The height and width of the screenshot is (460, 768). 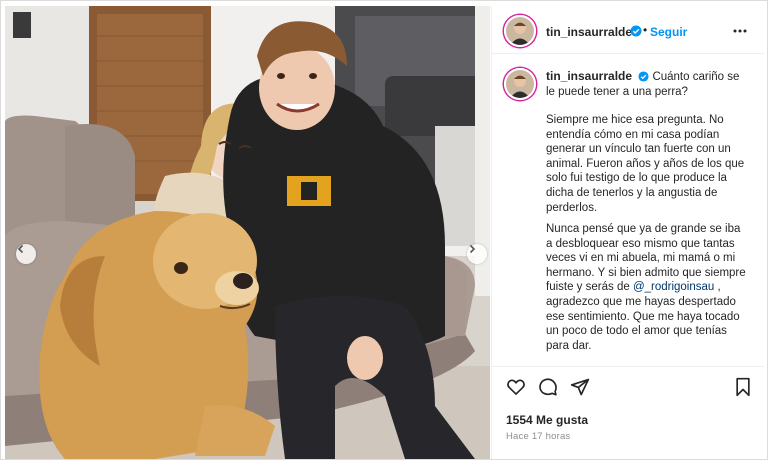 I want to click on share-icon, so click(x=580, y=387).